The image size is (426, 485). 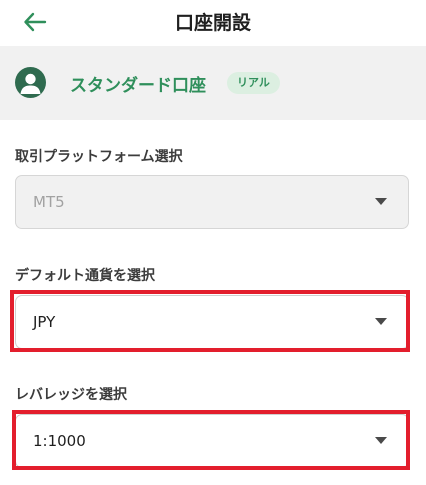 What do you see at coordinates (71, 395) in the screenshot?
I see `leverage-label: レバレッジを選択` at bounding box center [71, 395].